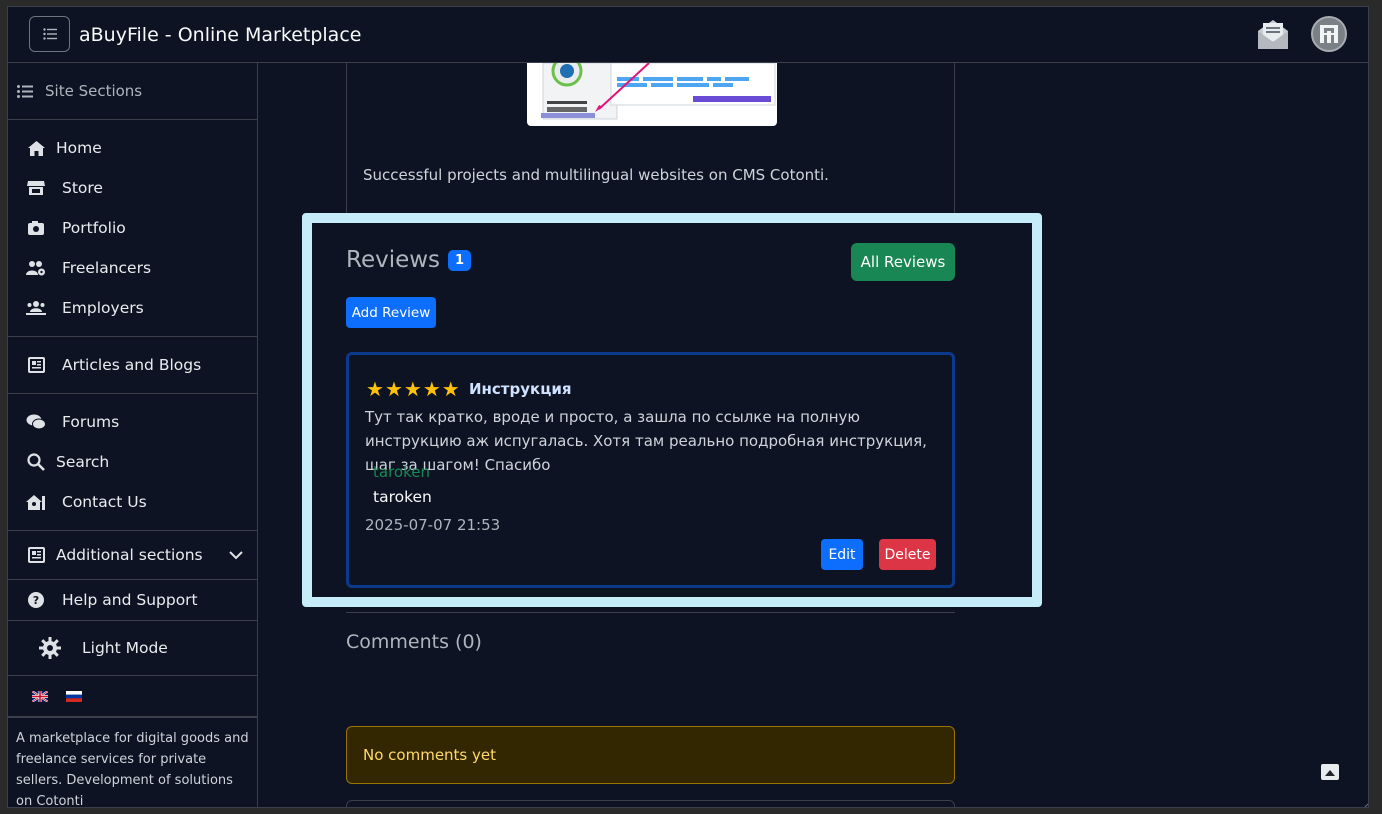 The width and height of the screenshot is (1382, 814). I want to click on home-icon, so click(36, 148).